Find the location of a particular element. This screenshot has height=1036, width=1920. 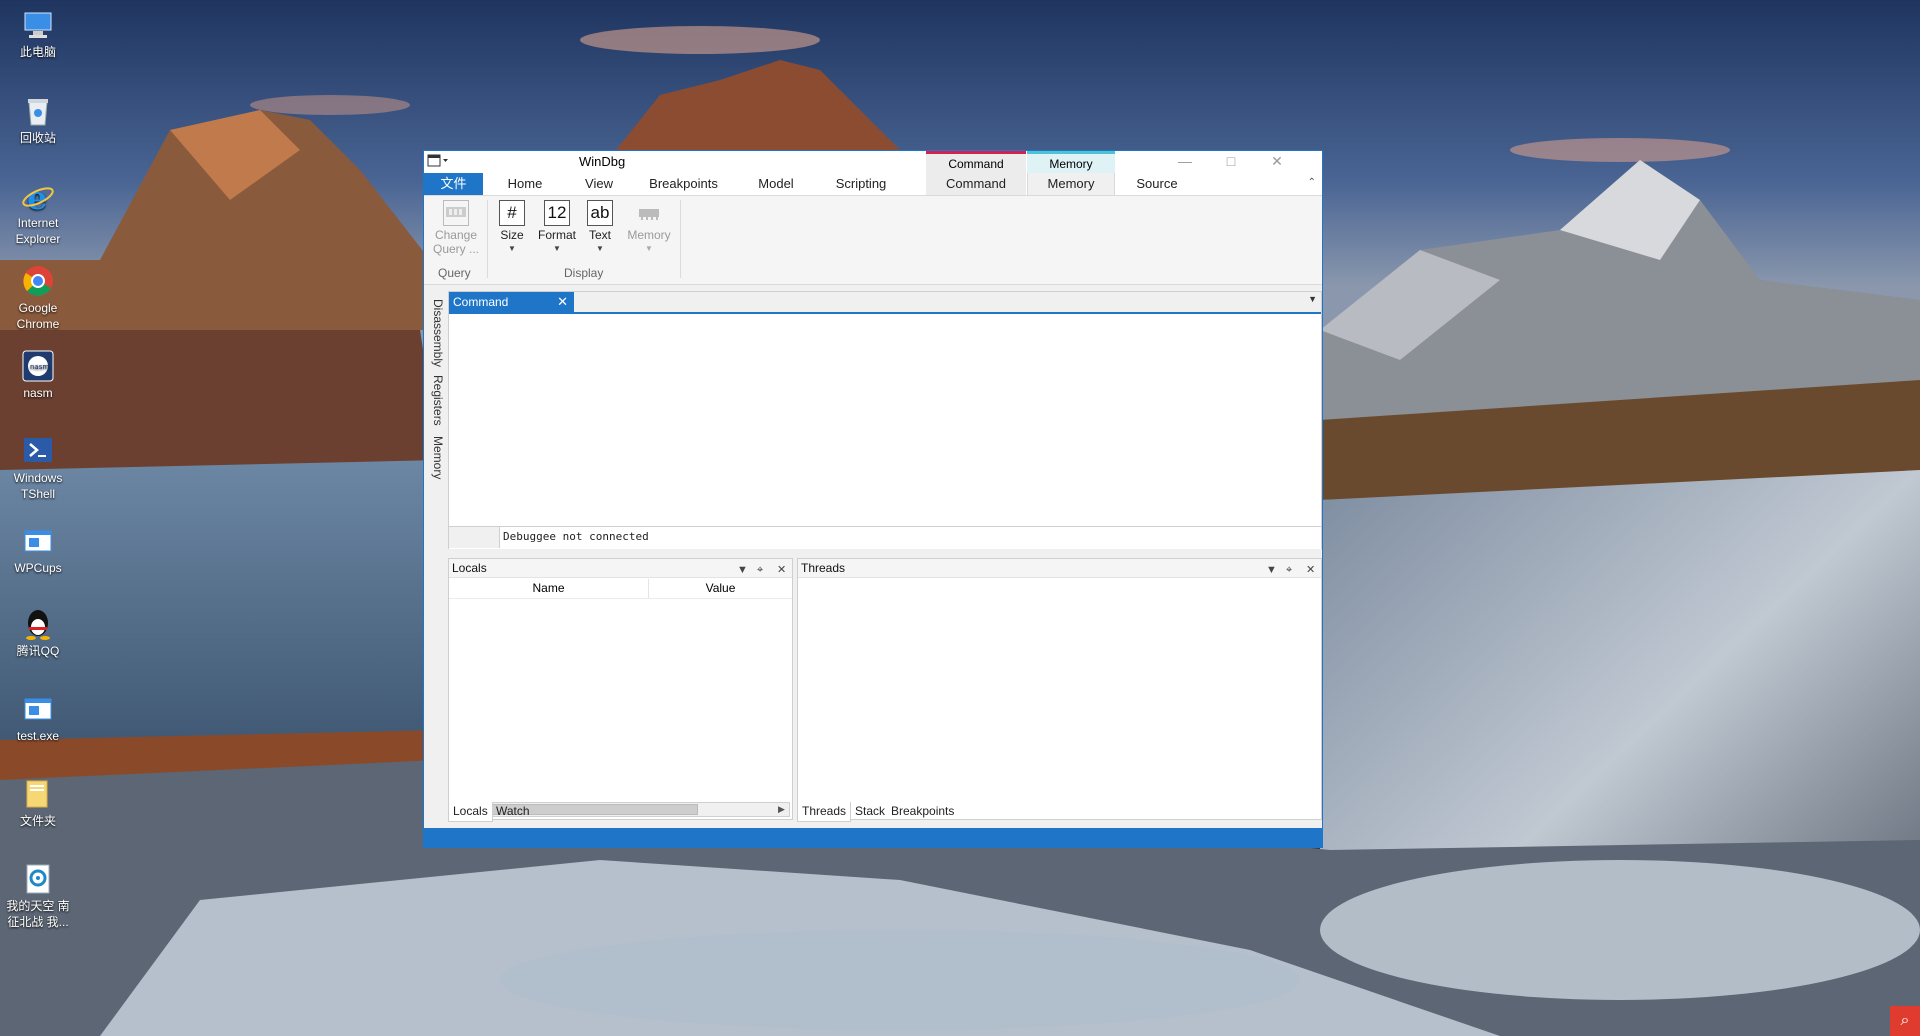

title-bar: WinDbg Command Memory — □ ✕ is located at coordinates (873, 162).